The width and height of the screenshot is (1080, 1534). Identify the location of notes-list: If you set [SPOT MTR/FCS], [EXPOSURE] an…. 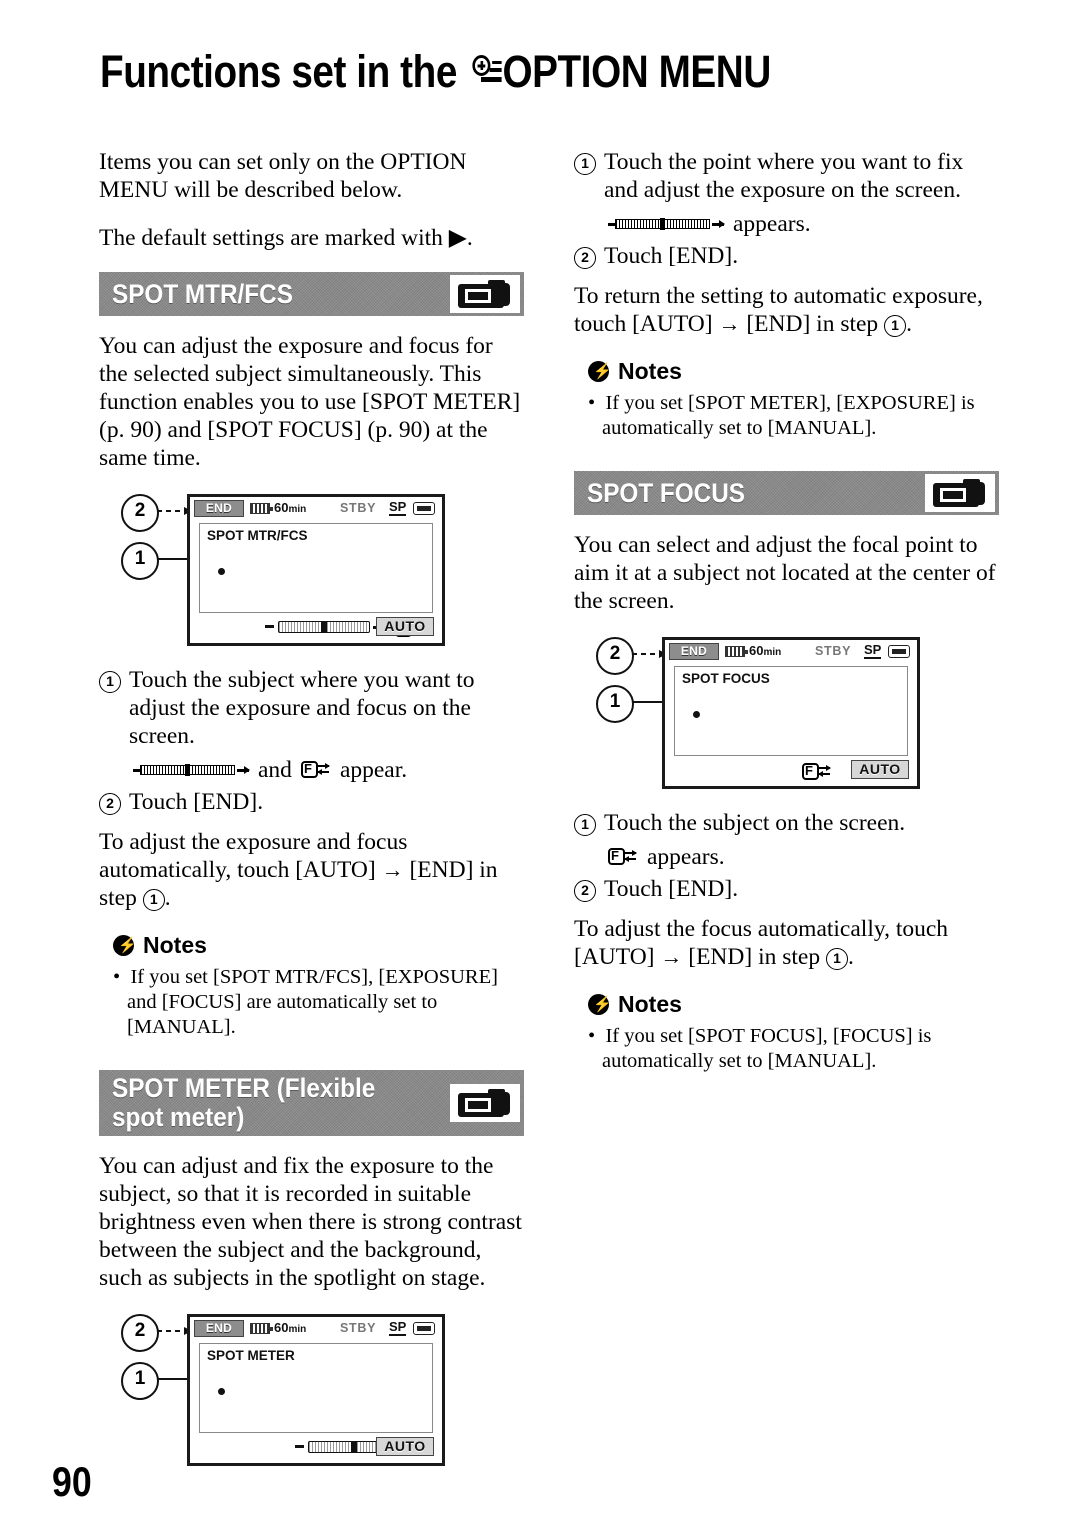
(318, 1002).